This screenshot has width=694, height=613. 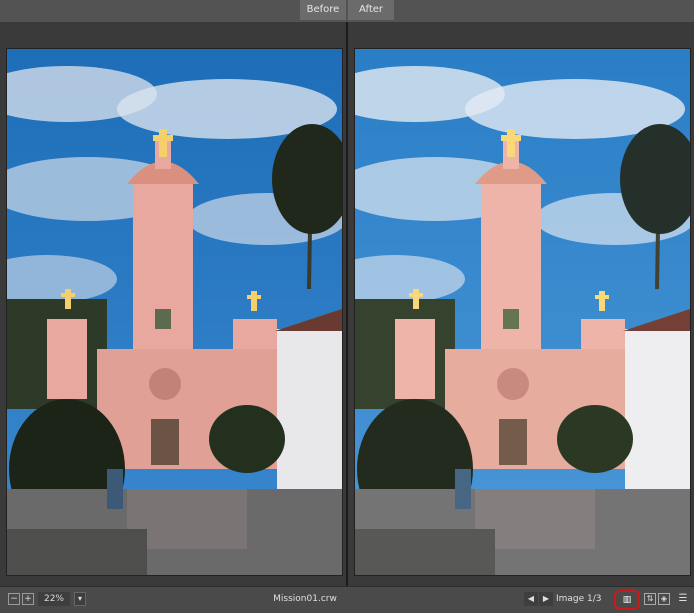 I want to click on view-header: Before After, so click(x=347, y=11).